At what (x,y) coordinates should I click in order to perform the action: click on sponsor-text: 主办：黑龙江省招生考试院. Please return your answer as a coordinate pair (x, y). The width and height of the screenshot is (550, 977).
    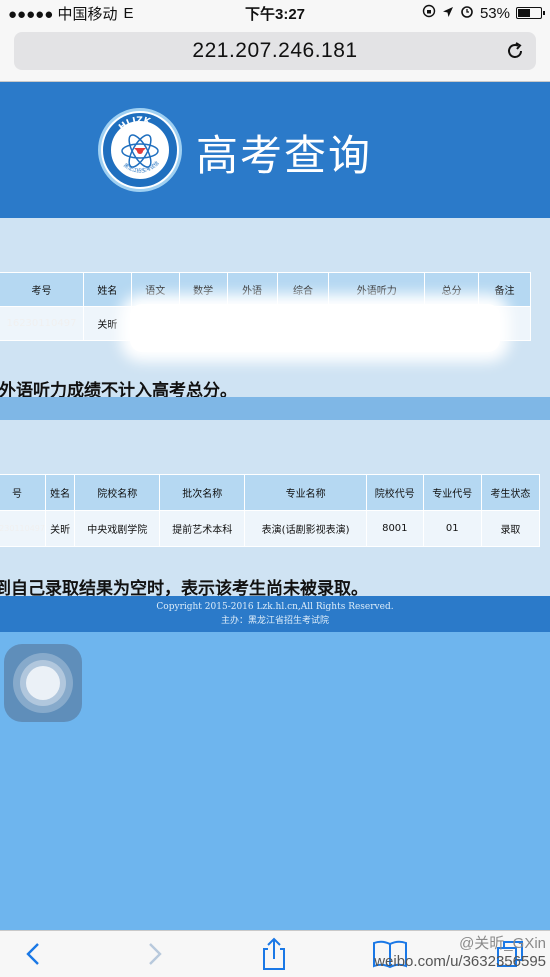
    Looking at the image, I should click on (274, 621).